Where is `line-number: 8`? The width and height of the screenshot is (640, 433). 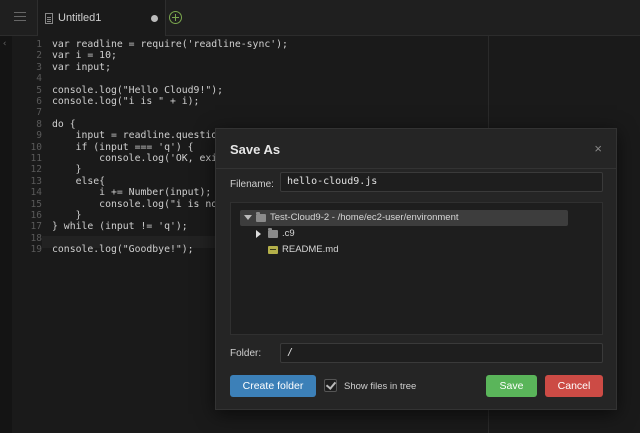
line-number: 8 is located at coordinates (39, 124).